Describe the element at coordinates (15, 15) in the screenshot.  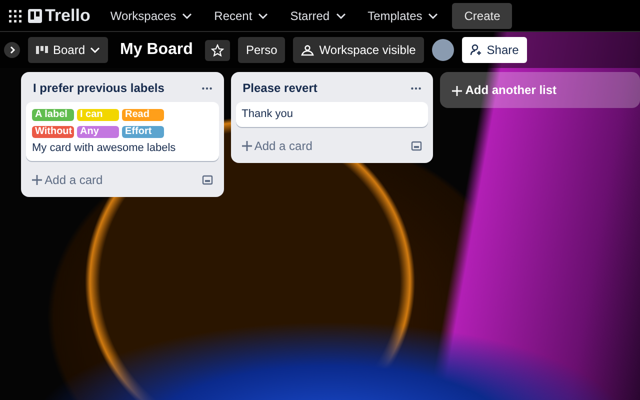
I see `apps-grid-icon` at that location.